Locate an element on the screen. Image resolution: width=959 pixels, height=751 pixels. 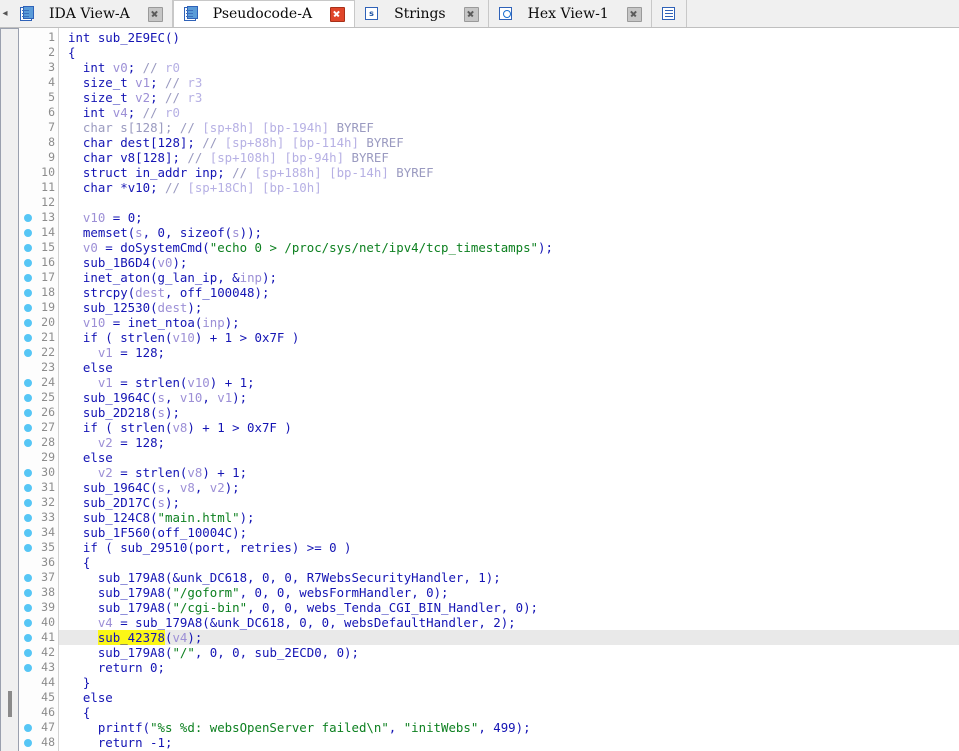
code-line: inet_aton(g_lan_ip, &inp); is located at coordinates (509, 277).